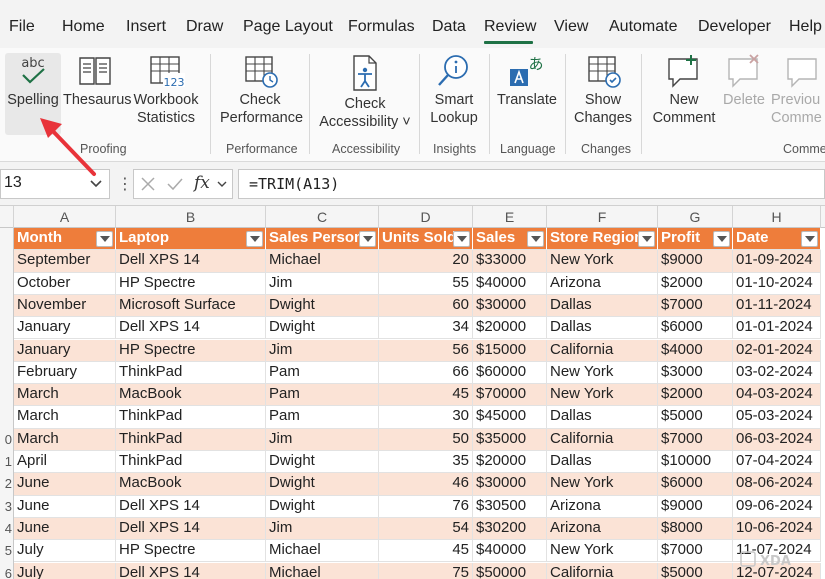 Image resolution: width=825 pixels, height=579 pixels. Describe the element at coordinates (695, 462) in the screenshot. I see `table-cell: $10000` at that location.